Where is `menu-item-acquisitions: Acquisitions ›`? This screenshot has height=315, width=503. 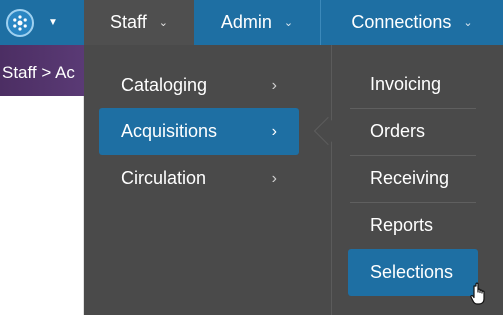
menu-item-acquisitions: Acquisitions › is located at coordinates (199, 131).